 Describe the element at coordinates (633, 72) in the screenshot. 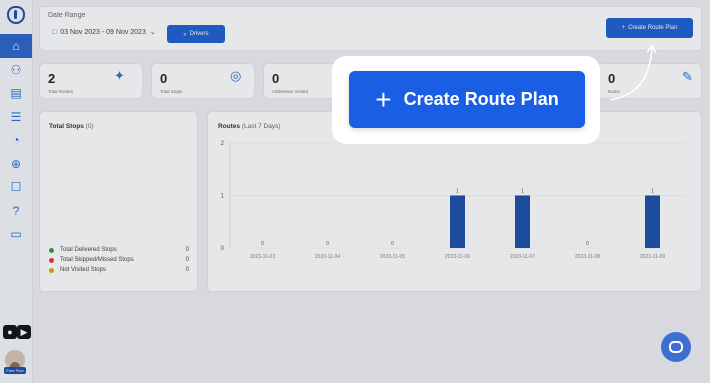

I see `tour-arrow-icon` at that location.